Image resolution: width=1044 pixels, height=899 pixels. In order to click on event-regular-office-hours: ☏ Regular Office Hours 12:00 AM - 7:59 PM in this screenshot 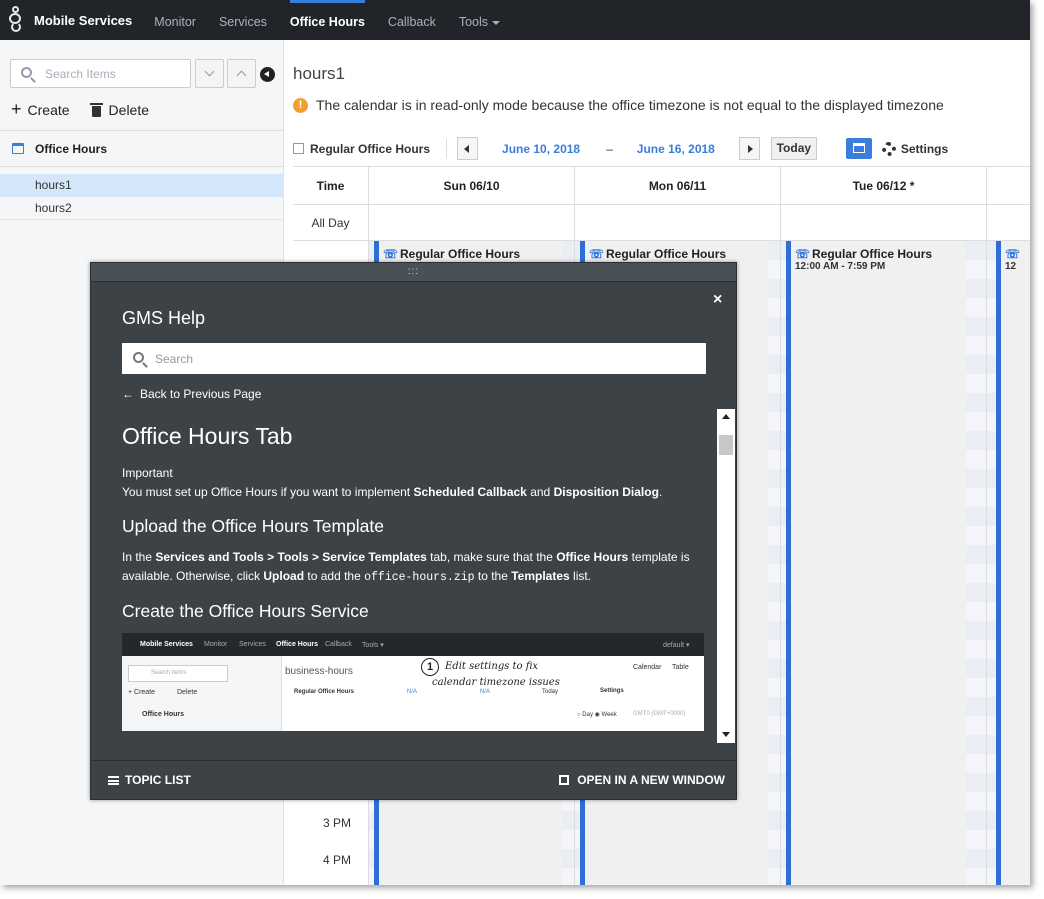, I will do `click(876, 563)`.